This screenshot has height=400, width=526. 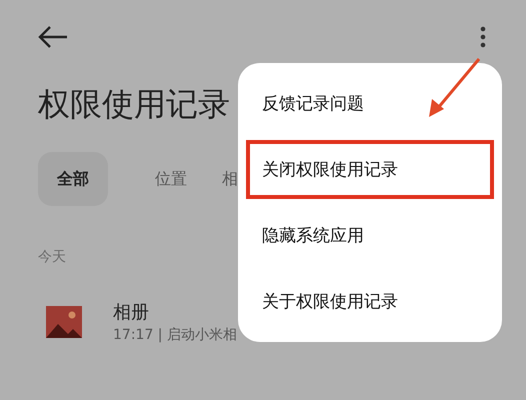 I want to click on back-icon, so click(x=53, y=37).